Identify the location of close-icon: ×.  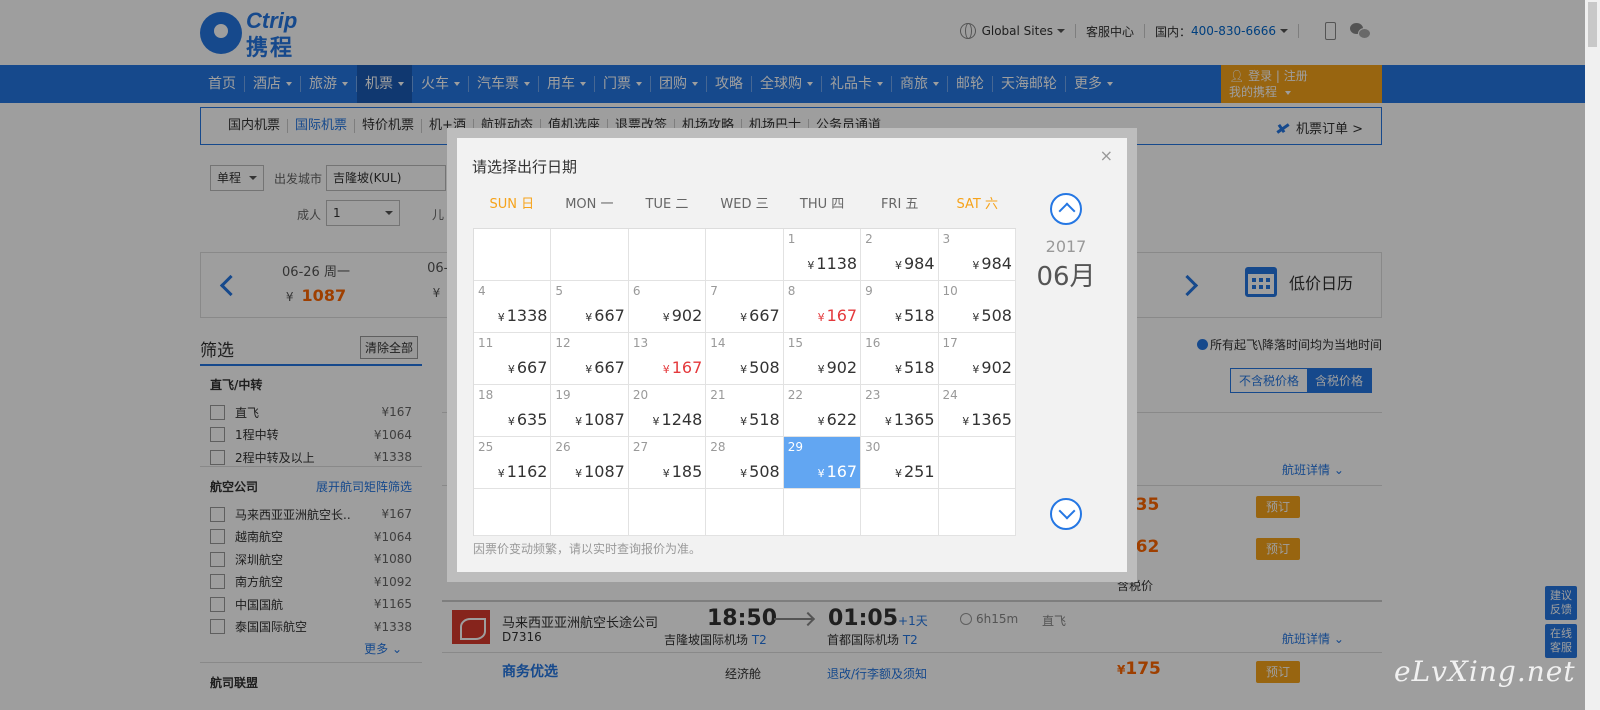
(1106, 155).